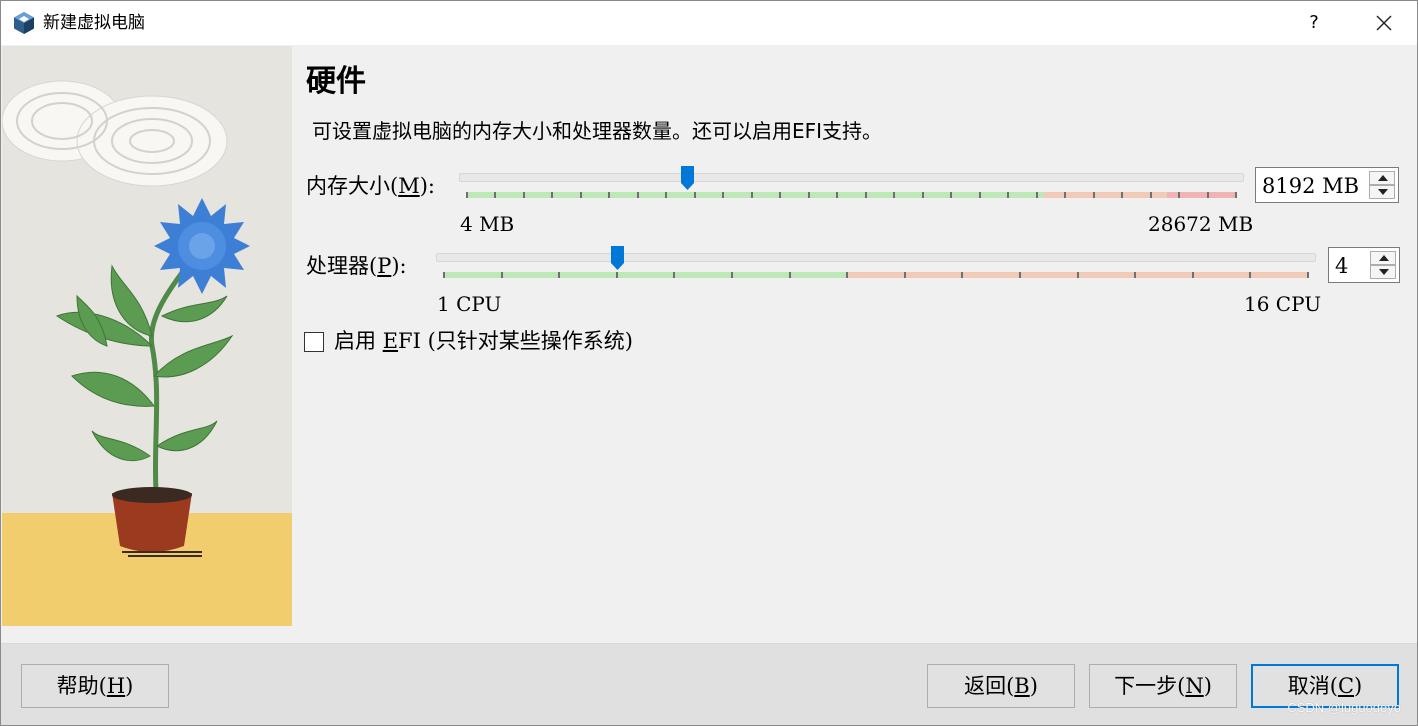  What do you see at coordinates (469, 304) in the screenshot?
I see `processor-min-label: 1 CPU` at bounding box center [469, 304].